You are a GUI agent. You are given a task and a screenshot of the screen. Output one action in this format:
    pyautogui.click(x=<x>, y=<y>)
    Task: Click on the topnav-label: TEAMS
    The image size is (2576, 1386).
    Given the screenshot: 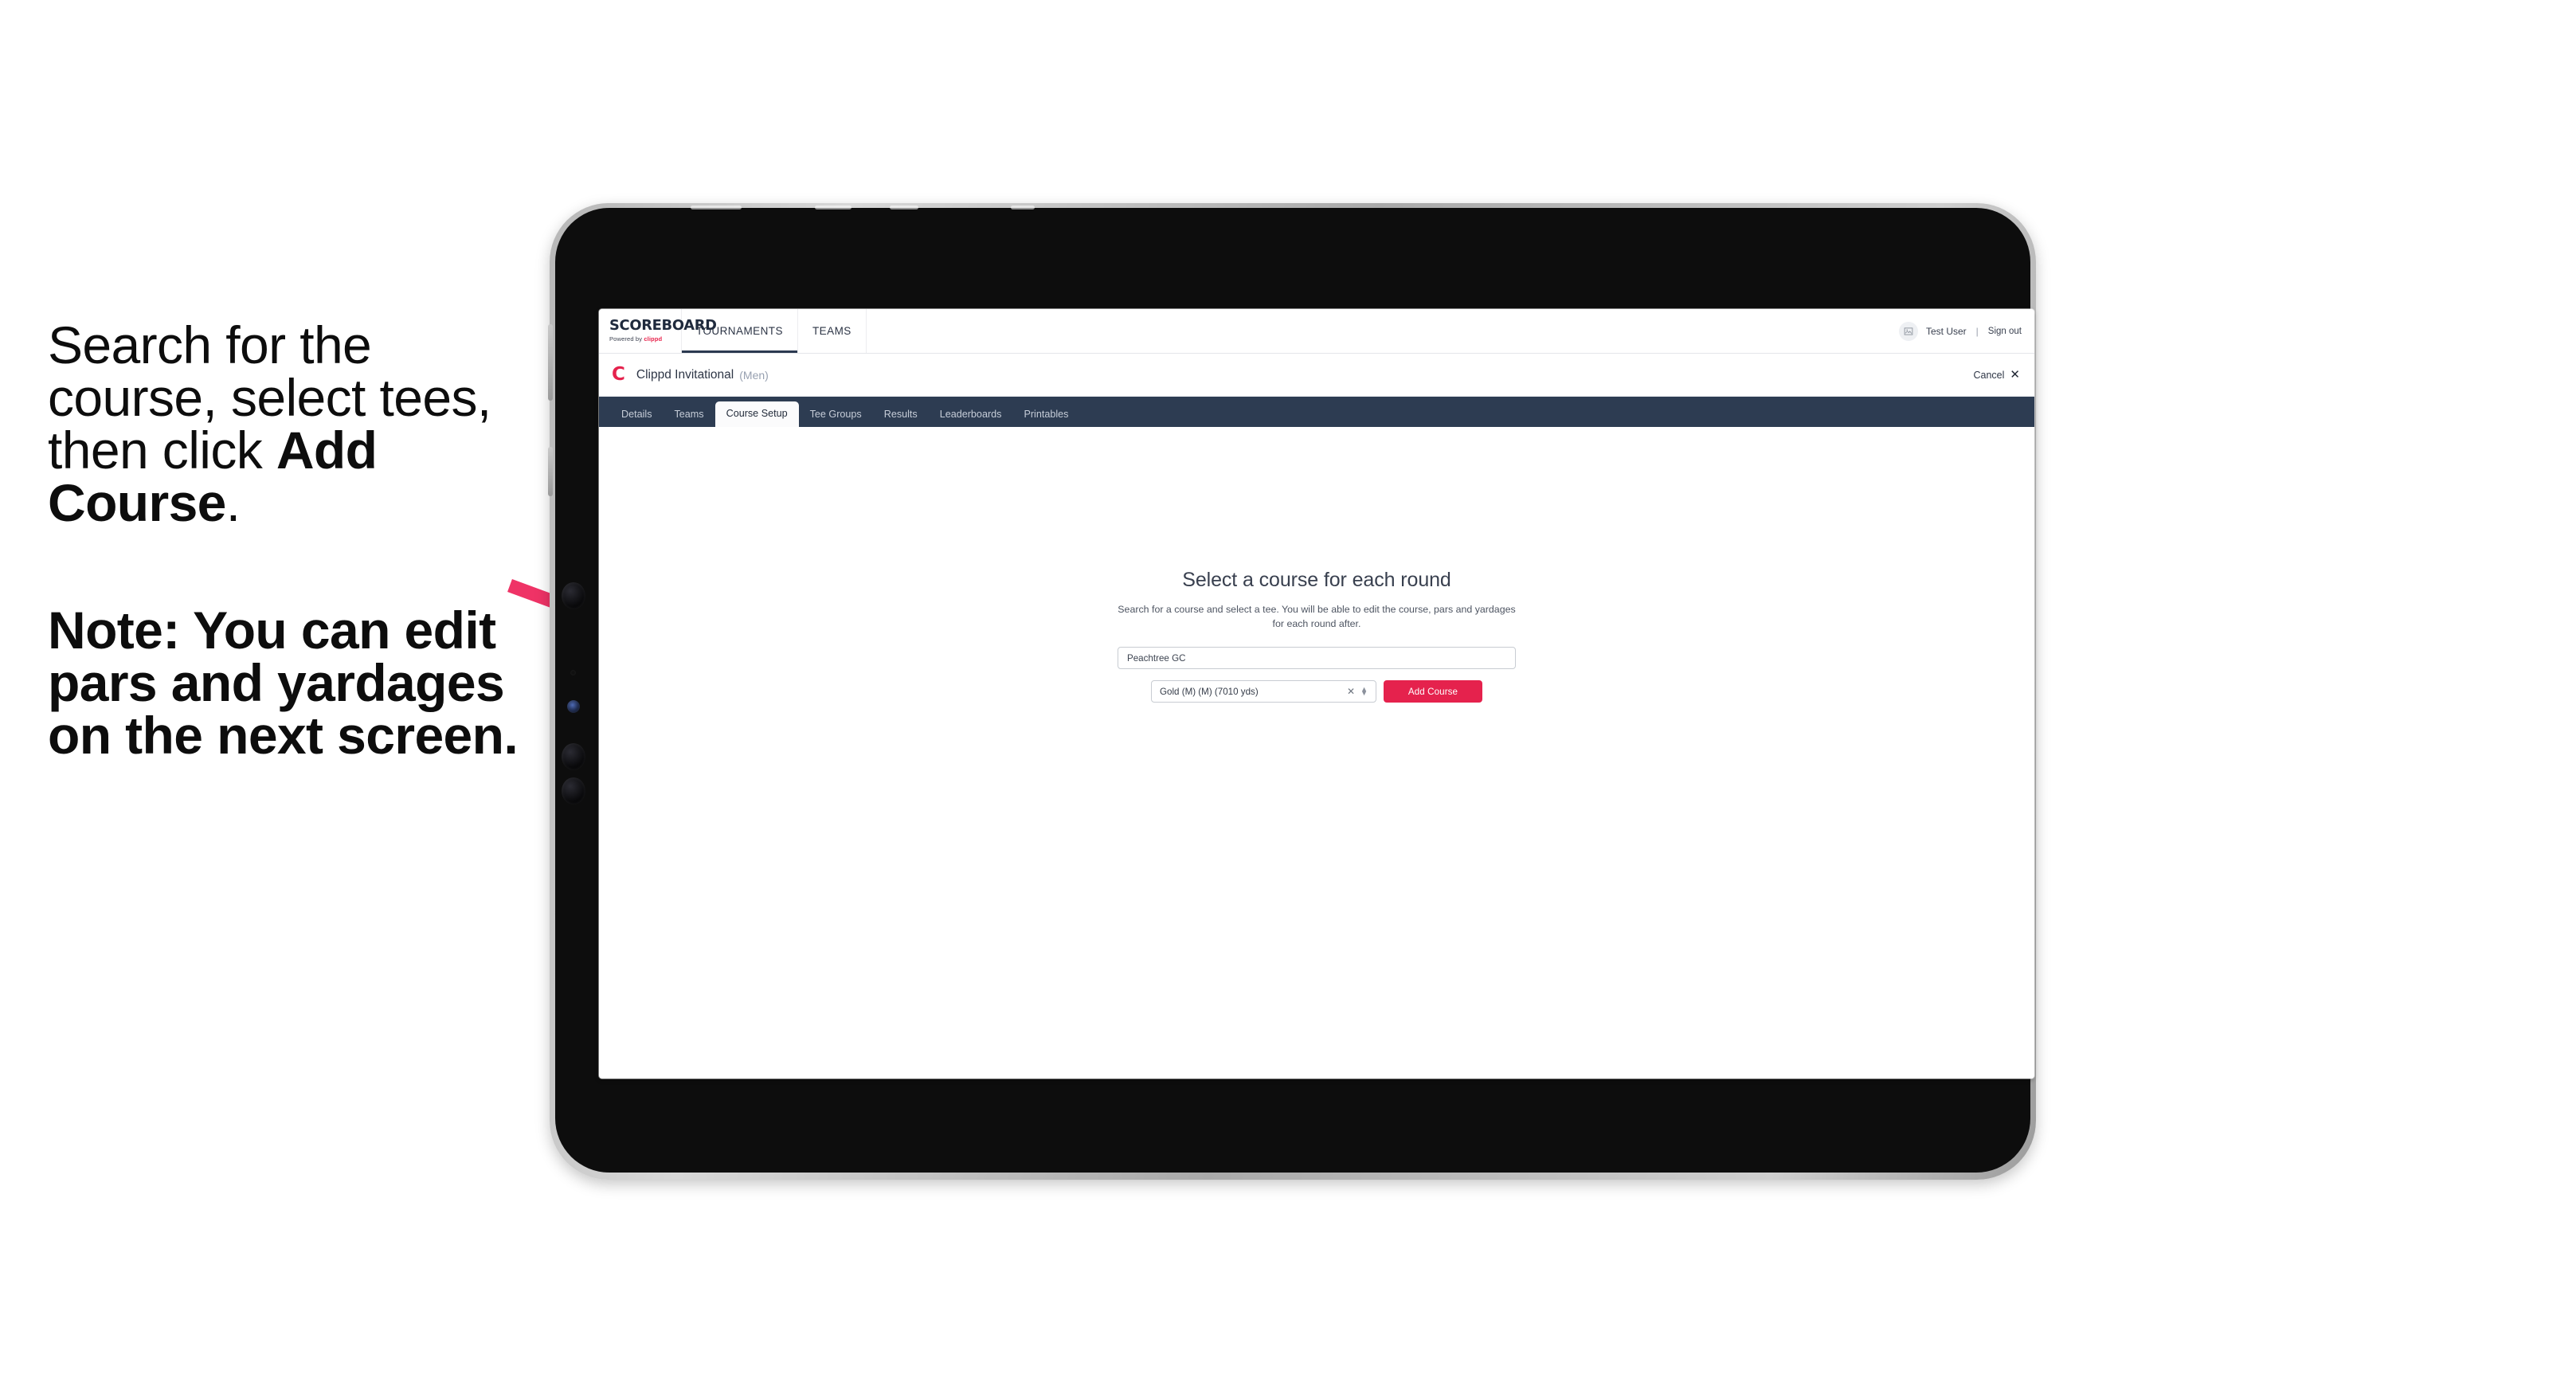 What is the action you would take?
    pyautogui.click(x=831, y=331)
    